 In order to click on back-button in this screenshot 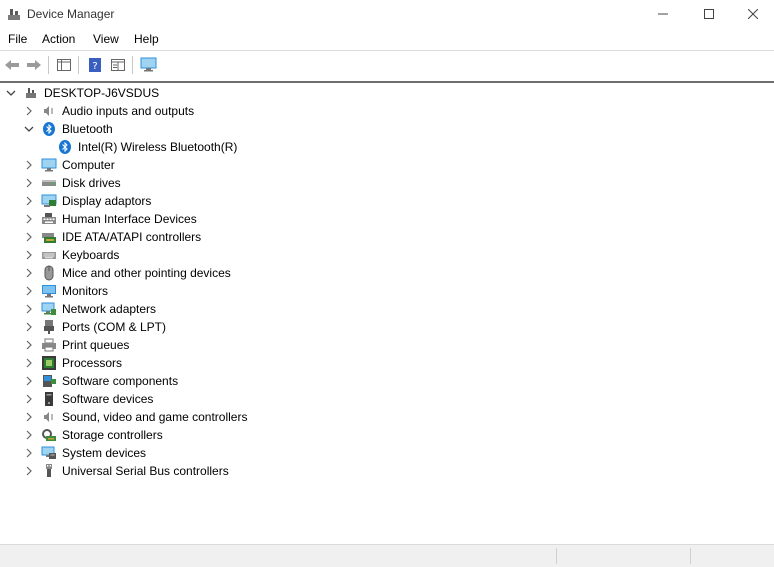, I will do `click(12, 65)`.